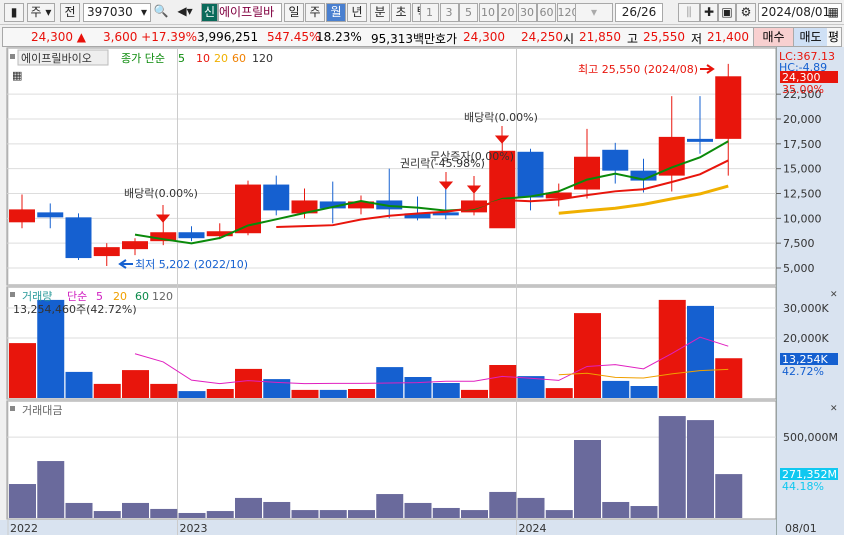 This screenshot has height=535, width=844. Describe the element at coordinates (75, 309) in the screenshot. I see `volume-readout: 13,254,460주(42.72%)` at that location.